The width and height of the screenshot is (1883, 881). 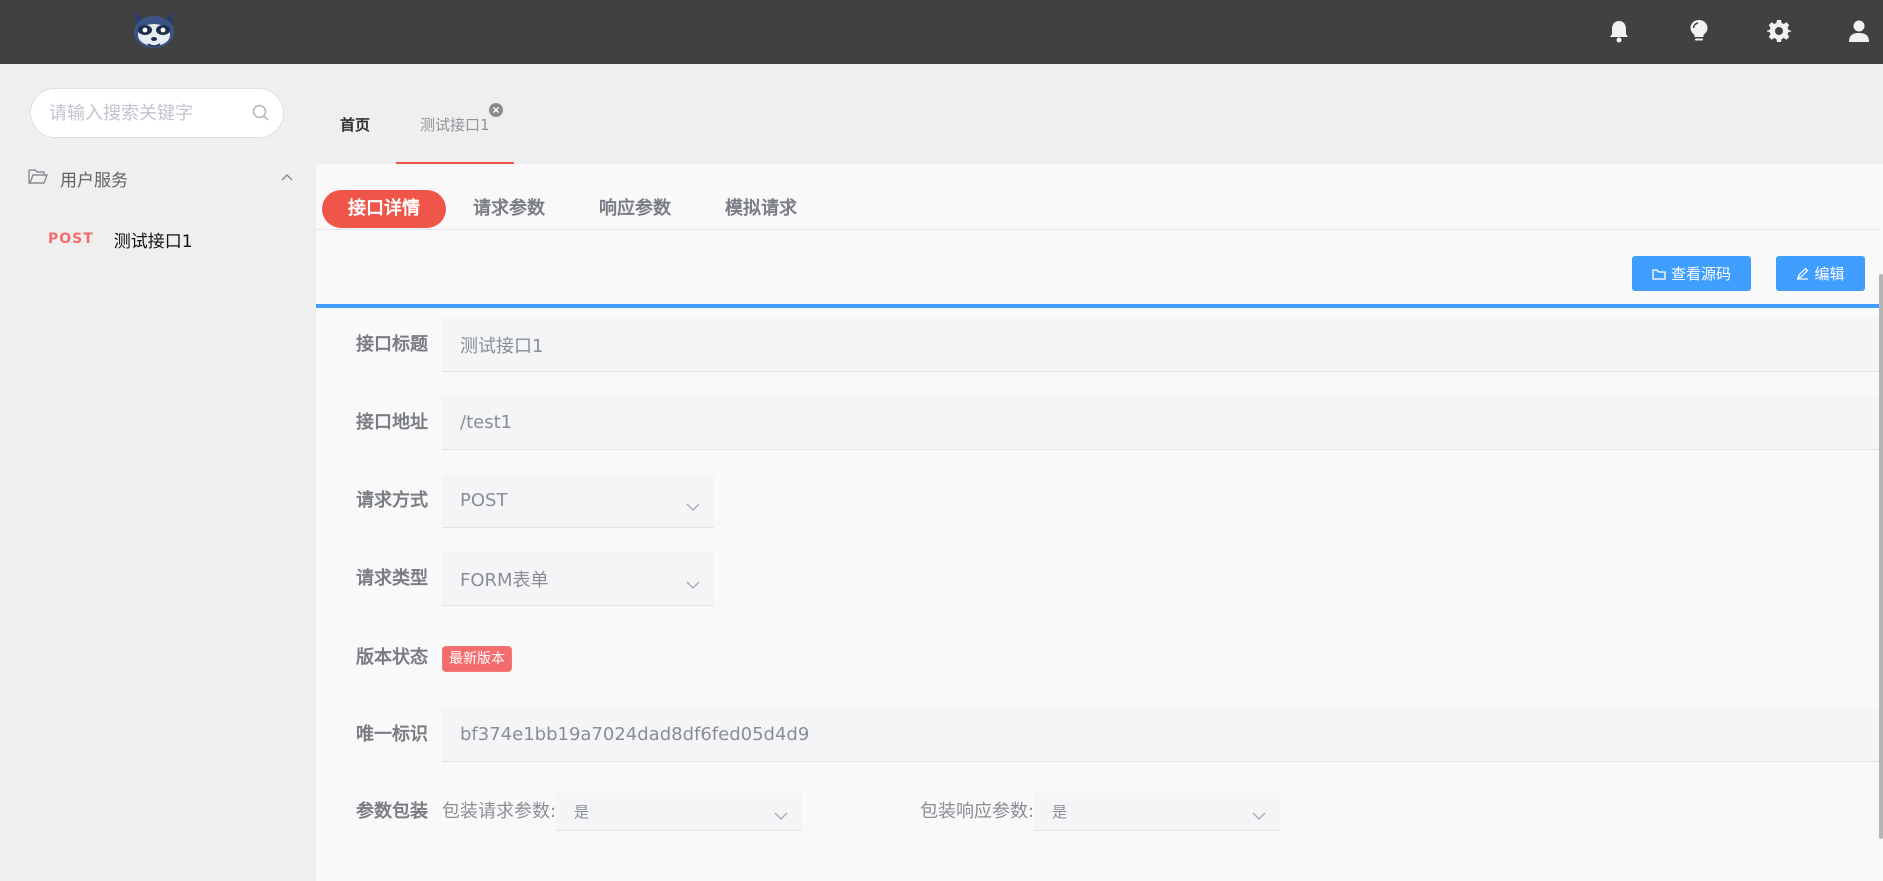 What do you see at coordinates (679, 812) in the screenshot?
I see `wrap-request-select: 是` at bounding box center [679, 812].